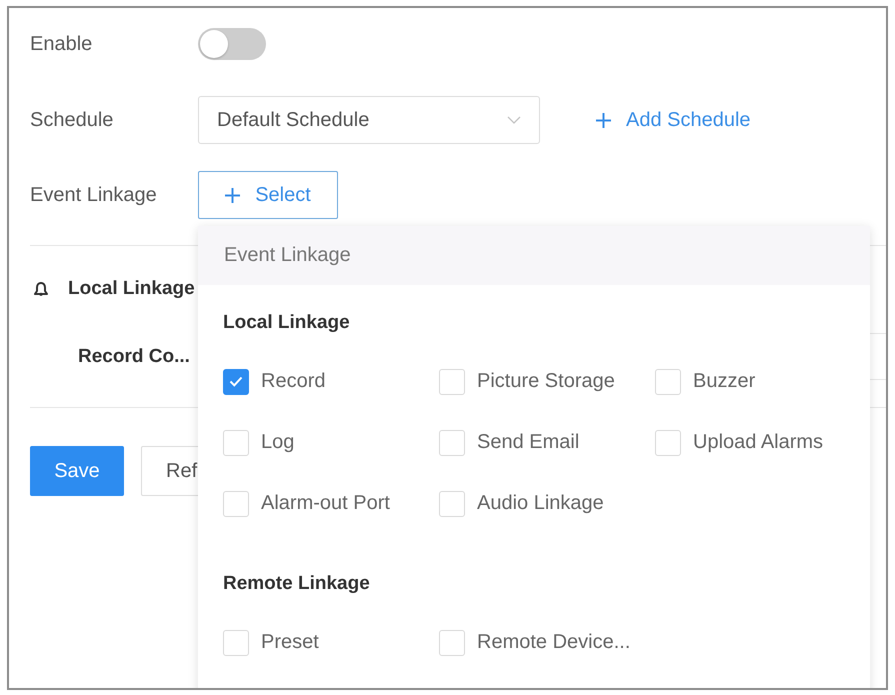  What do you see at coordinates (514, 120) in the screenshot?
I see `chevron-down-icon` at bounding box center [514, 120].